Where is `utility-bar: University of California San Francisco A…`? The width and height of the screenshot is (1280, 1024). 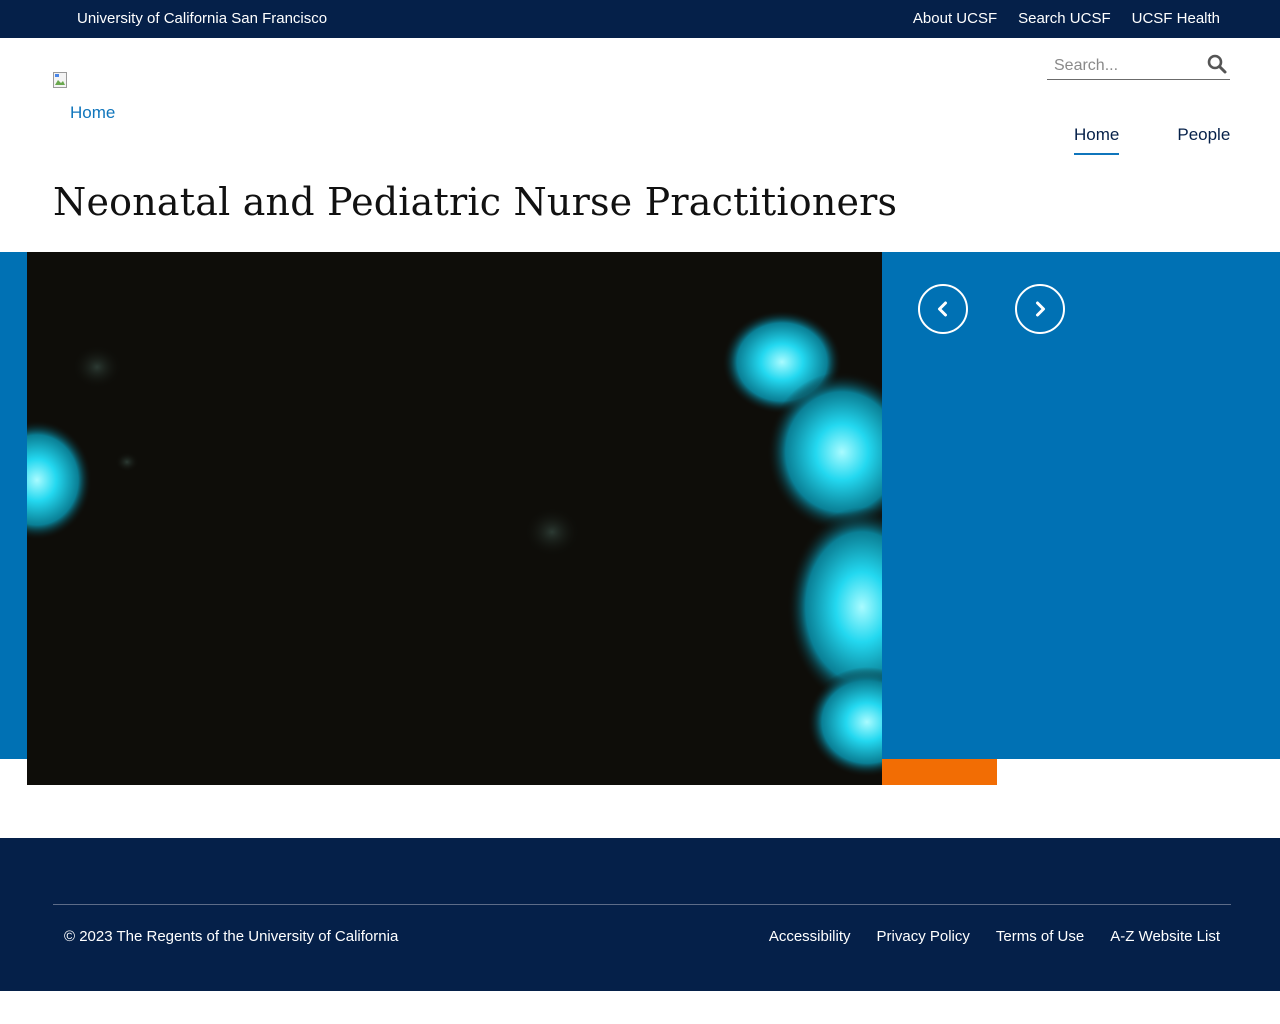 utility-bar: University of California San Francisco A… is located at coordinates (640, 19).